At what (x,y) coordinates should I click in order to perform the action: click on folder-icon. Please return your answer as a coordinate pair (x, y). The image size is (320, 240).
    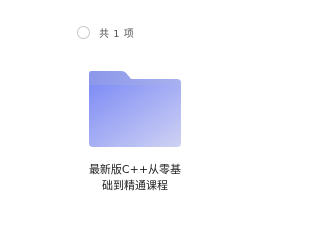
    Looking at the image, I should click on (135, 109).